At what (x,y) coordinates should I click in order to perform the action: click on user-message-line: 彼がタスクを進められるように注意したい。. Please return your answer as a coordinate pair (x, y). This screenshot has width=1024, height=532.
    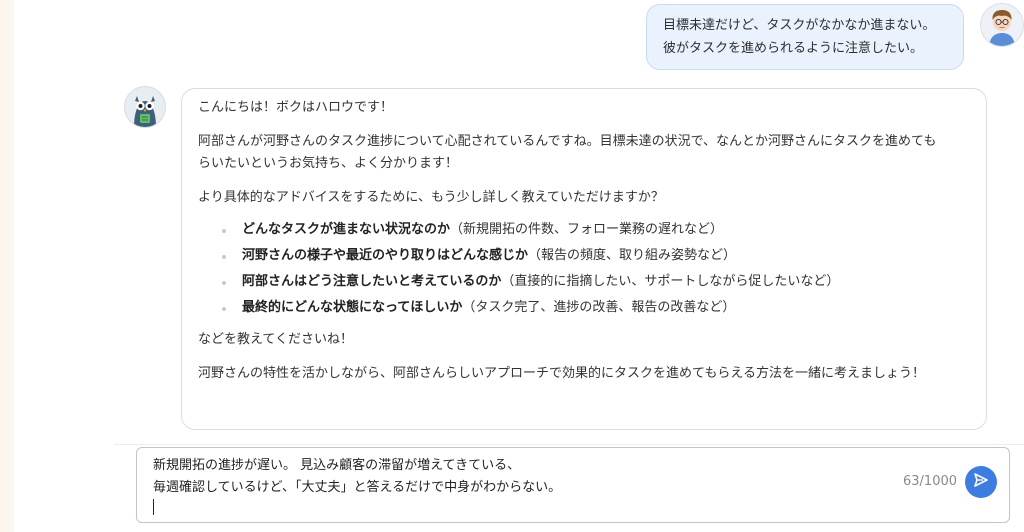
    Looking at the image, I should click on (793, 48).